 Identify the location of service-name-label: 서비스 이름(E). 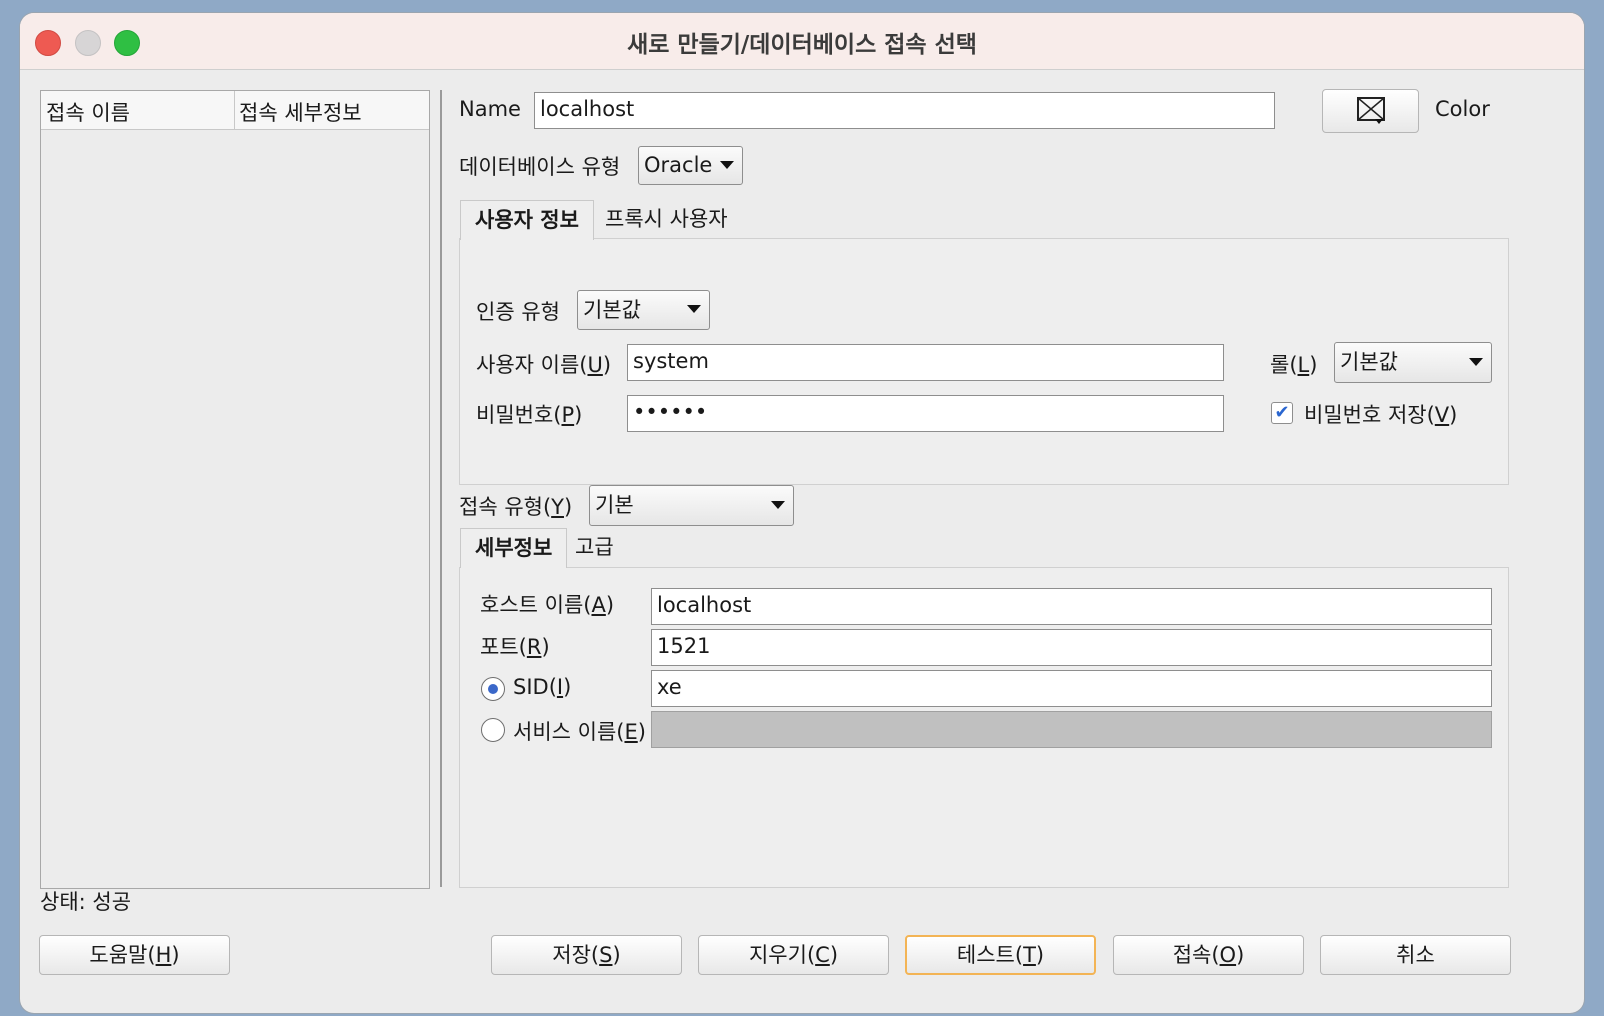
(579, 732).